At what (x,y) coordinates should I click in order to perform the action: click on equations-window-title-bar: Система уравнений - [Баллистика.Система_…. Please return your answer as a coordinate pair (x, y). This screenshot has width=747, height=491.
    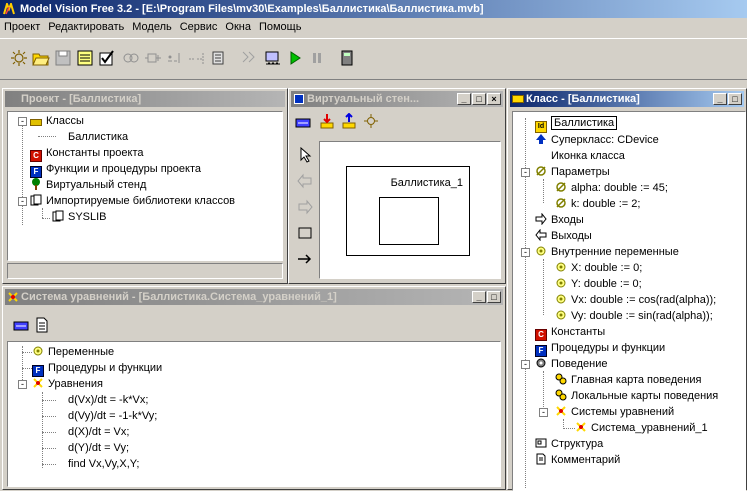
    Looking at the image, I should click on (254, 297).